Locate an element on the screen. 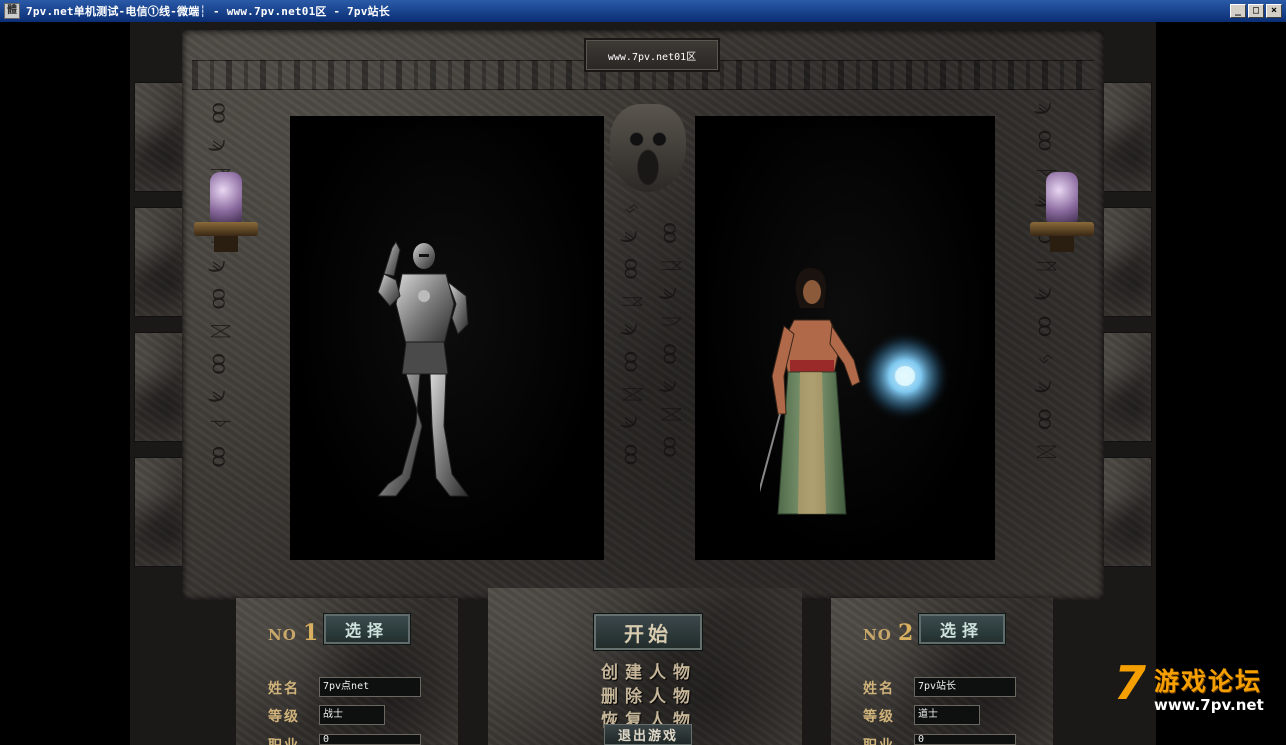 Image resolution: width=1286 pixels, height=745 pixels. app-icon: 體 is located at coordinates (12, 11).